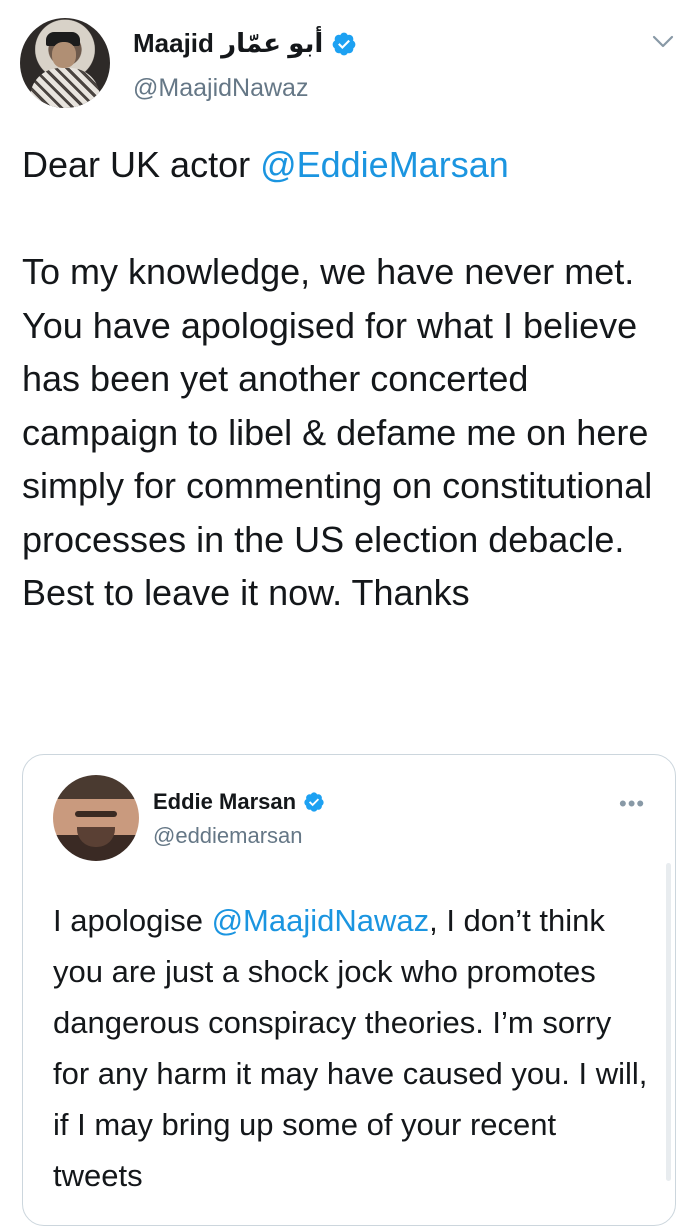 This screenshot has width=696, height=1226. What do you see at coordinates (132, 920) in the screenshot?
I see `quoted-text-intro: I apologise` at bounding box center [132, 920].